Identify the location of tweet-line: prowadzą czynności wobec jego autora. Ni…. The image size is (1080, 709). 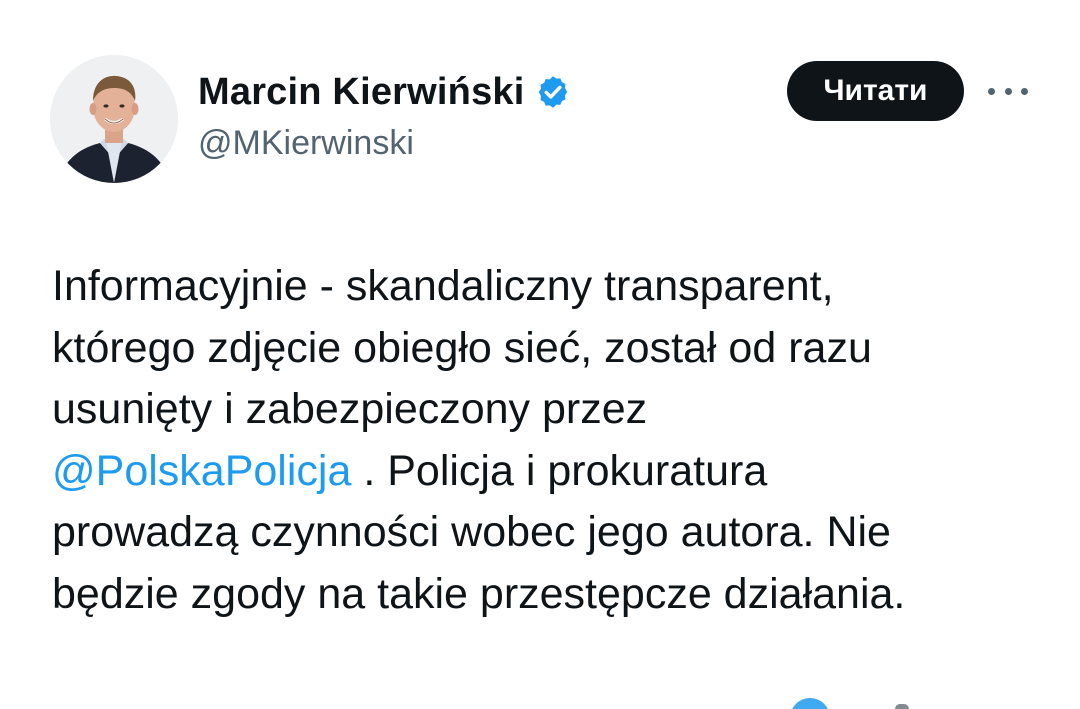
(471, 532).